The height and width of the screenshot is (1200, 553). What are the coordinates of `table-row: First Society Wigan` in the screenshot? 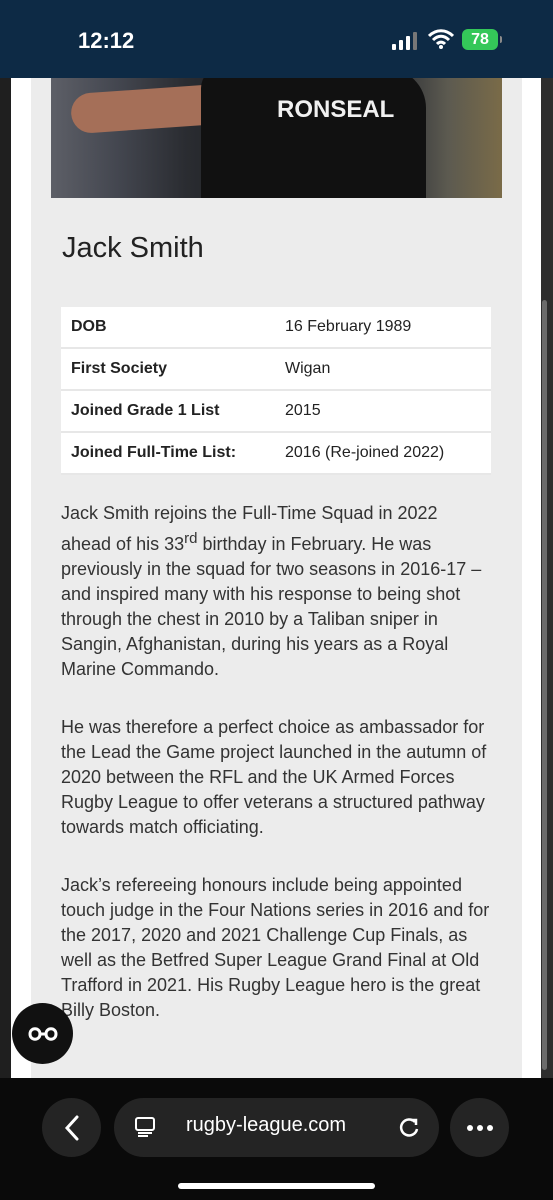 It's located at (276, 369).